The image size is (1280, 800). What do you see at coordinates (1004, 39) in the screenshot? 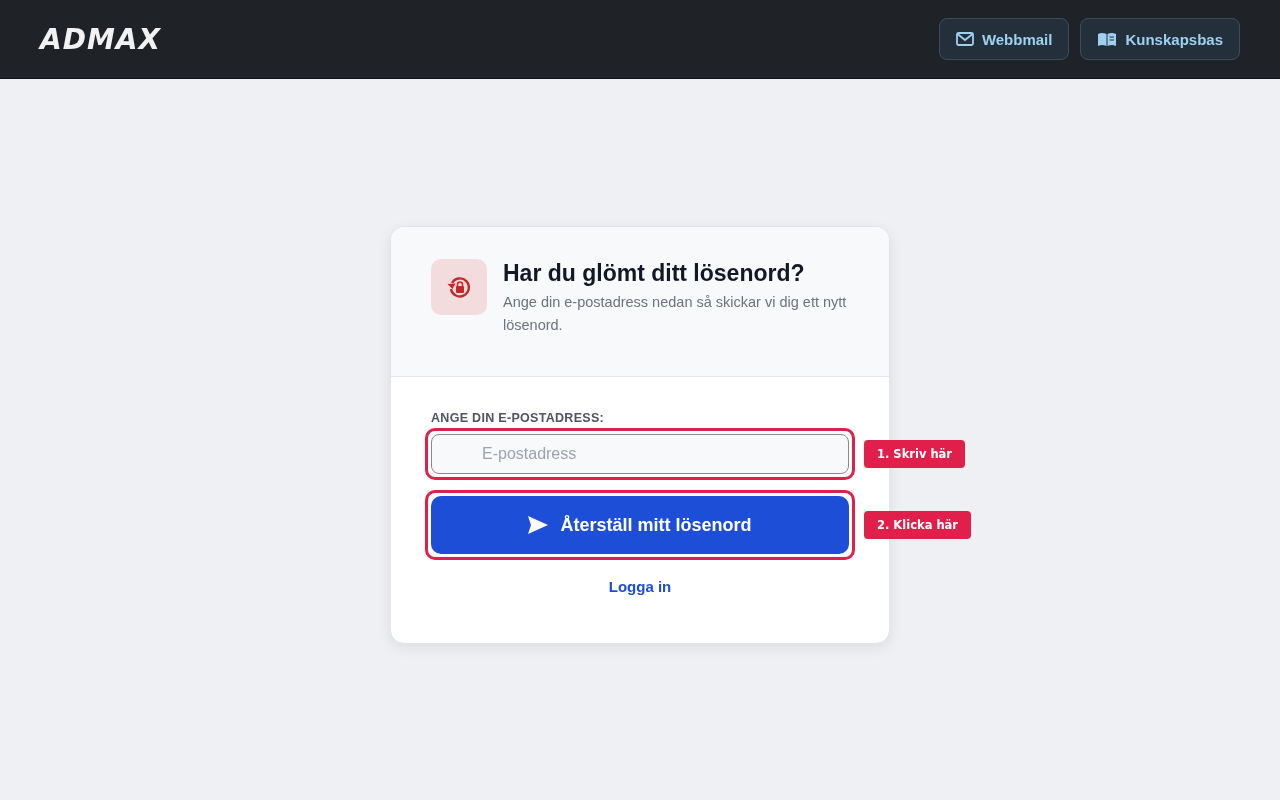
I see `nav-button: Webbmail` at bounding box center [1004, 39].